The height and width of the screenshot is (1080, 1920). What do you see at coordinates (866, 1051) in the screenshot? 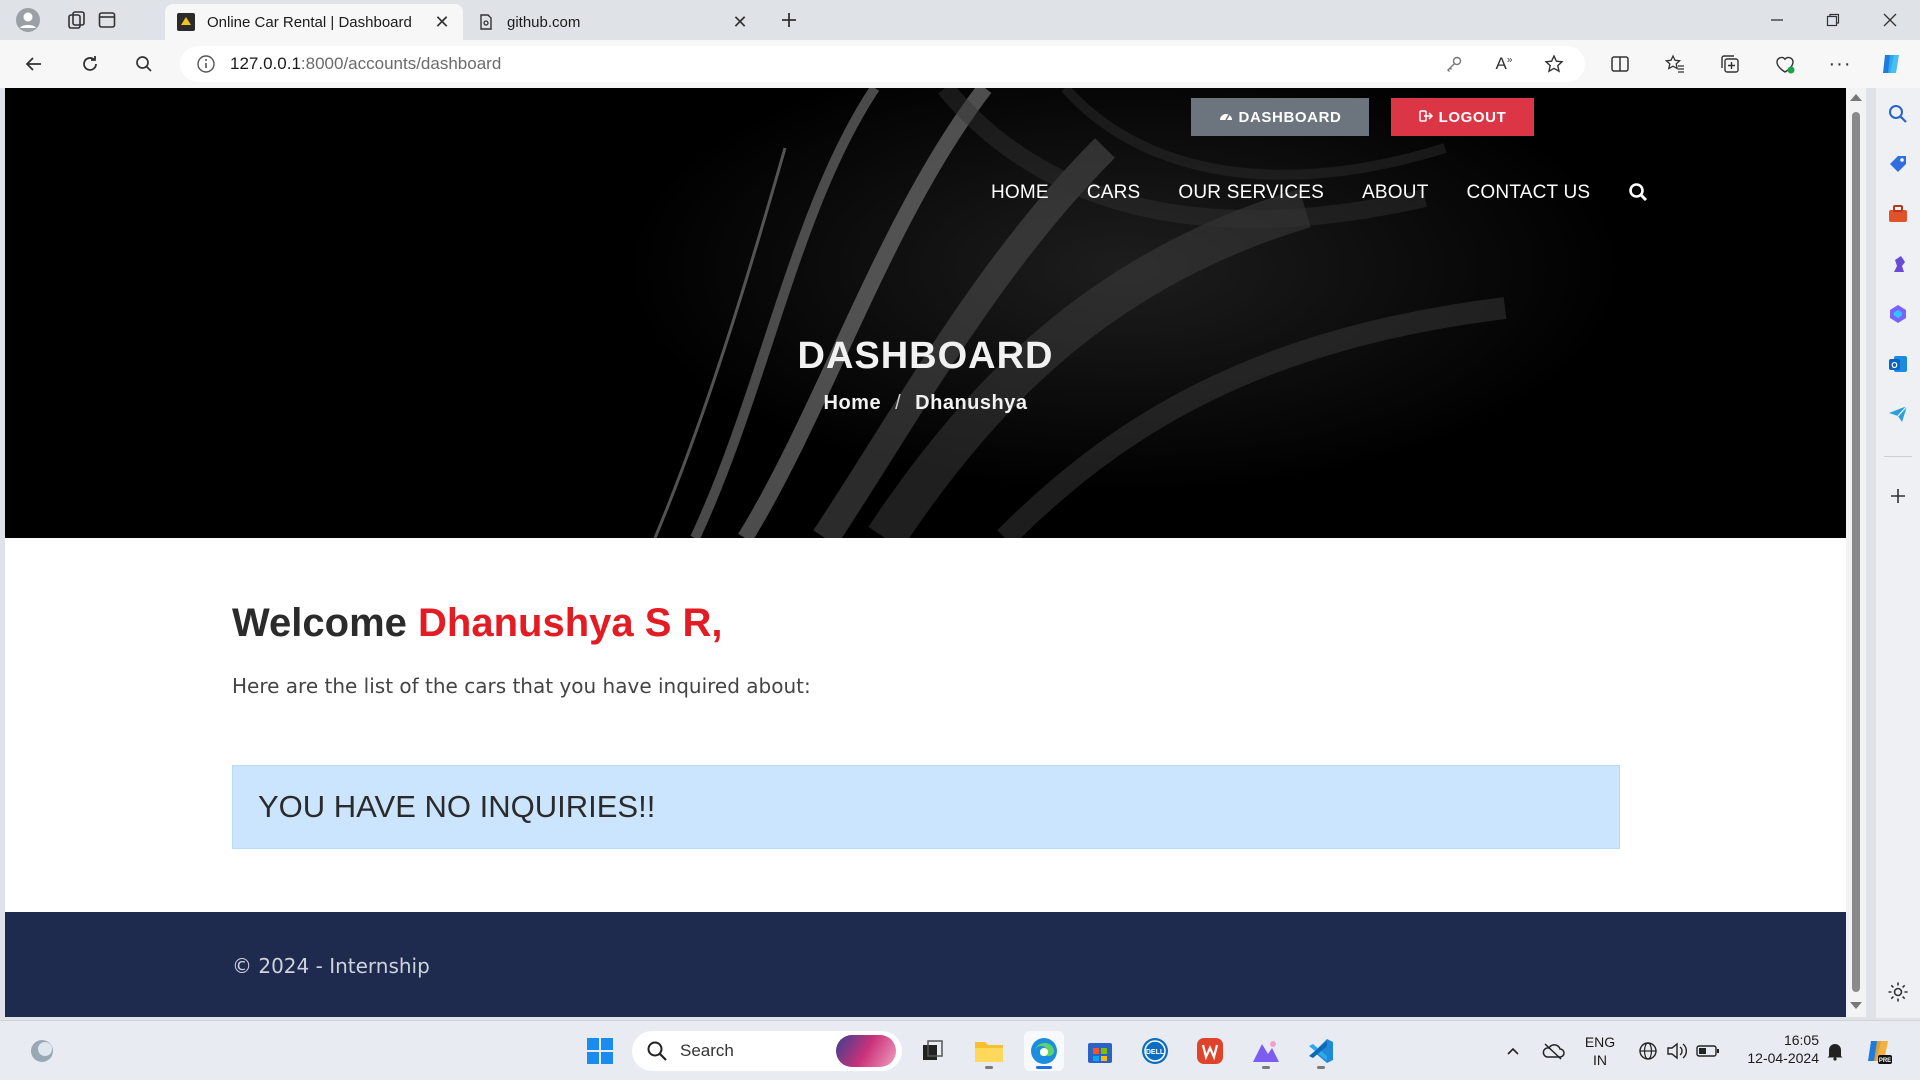
I see `search-highlight-image` at bounding box center [866, 1051].